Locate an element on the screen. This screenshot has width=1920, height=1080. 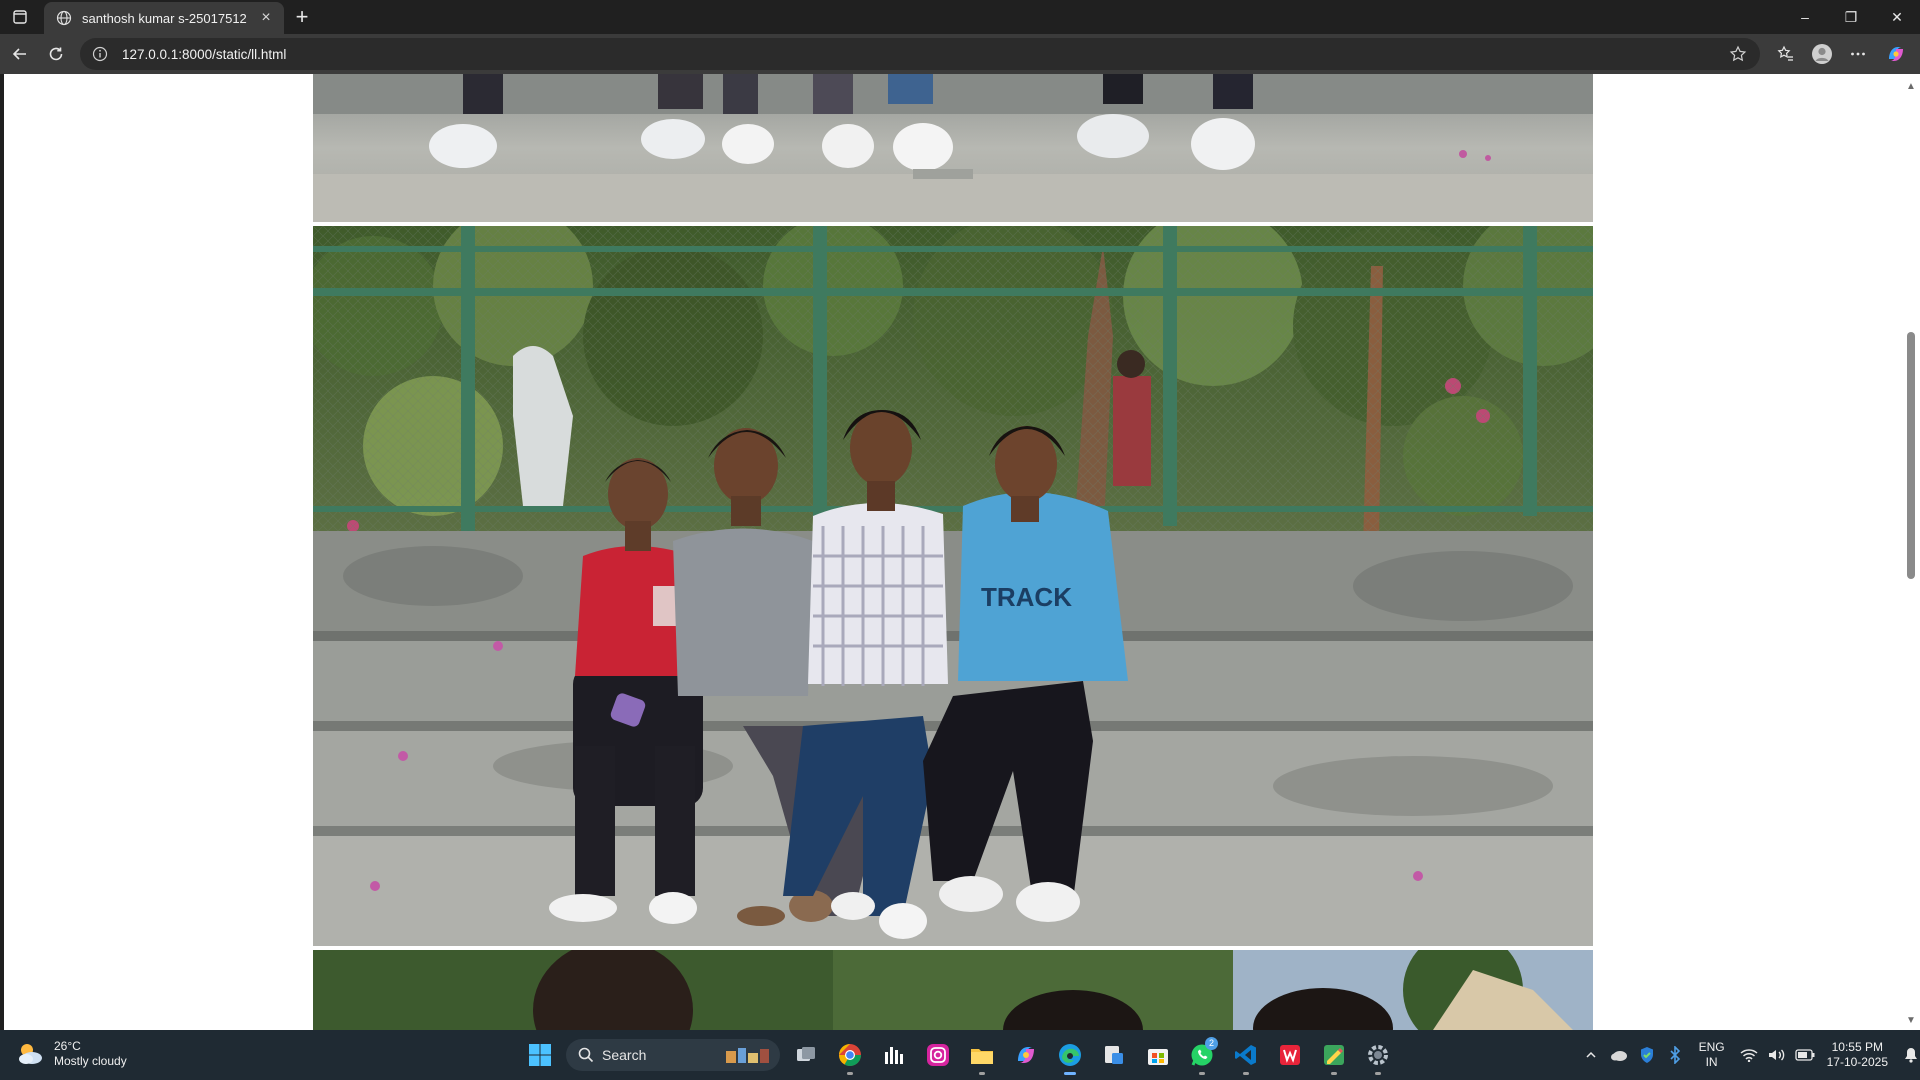
copilot-icon is located at coordinates (1896, 54).